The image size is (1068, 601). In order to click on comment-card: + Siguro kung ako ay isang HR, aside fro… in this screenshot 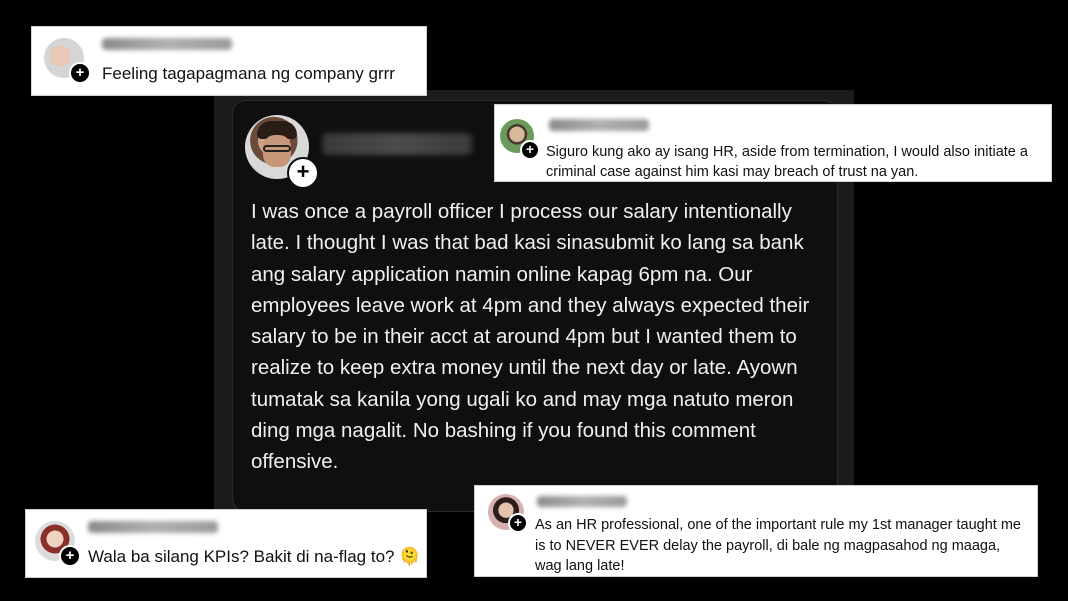, I will do `click(773, 143)`.